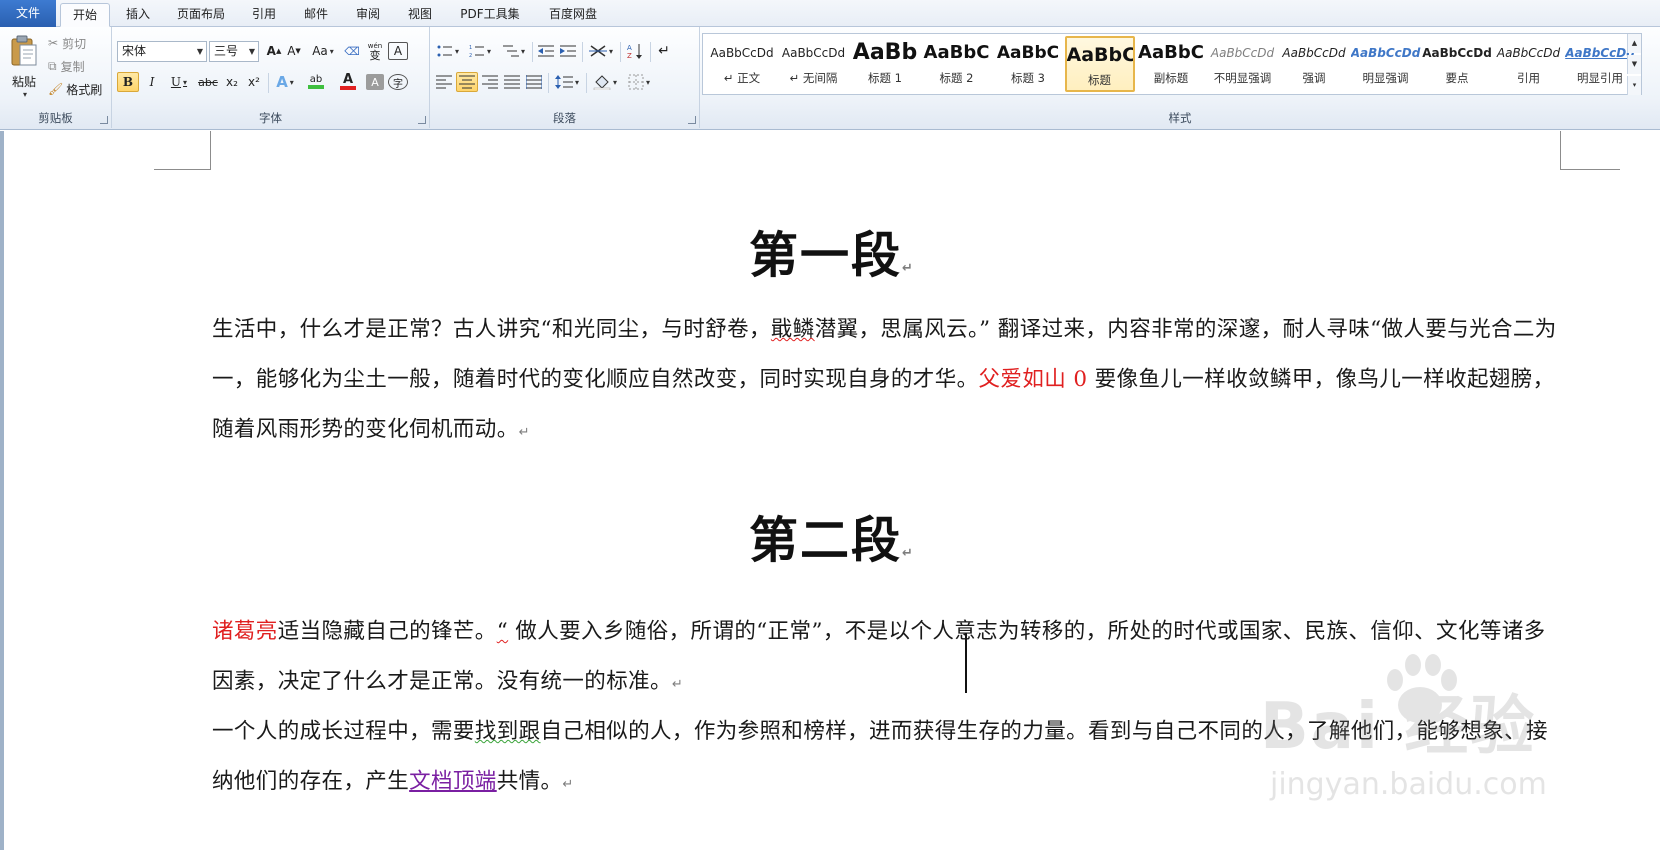  Describe the element at coordinates (398, 82) in the screenshot. I see `enclose-characters-button: 字` at that location.